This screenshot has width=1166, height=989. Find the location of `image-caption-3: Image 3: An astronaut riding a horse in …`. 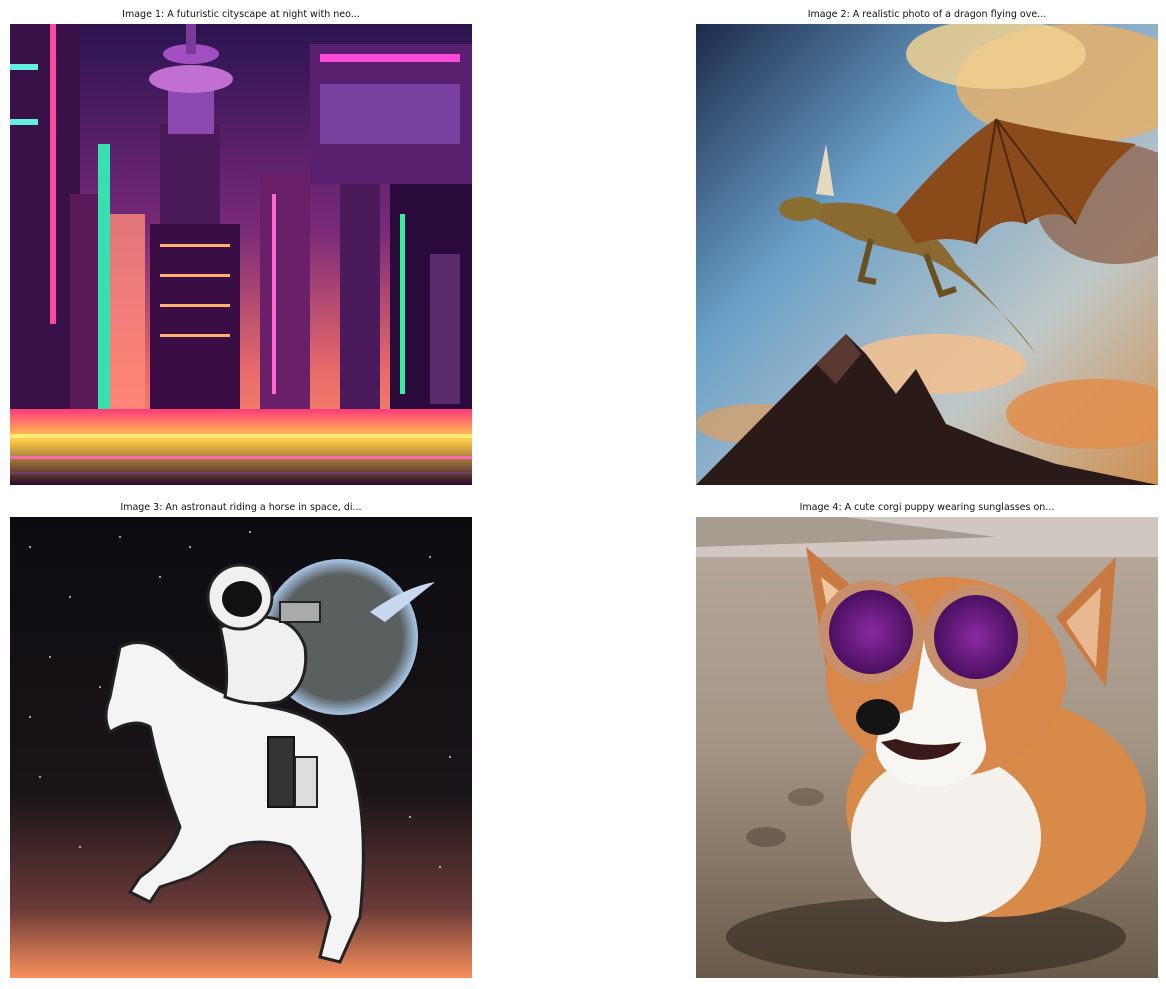

image-caption-3: Image 3: An astronaut riding a horse in … is located at coordinates (241, 507).